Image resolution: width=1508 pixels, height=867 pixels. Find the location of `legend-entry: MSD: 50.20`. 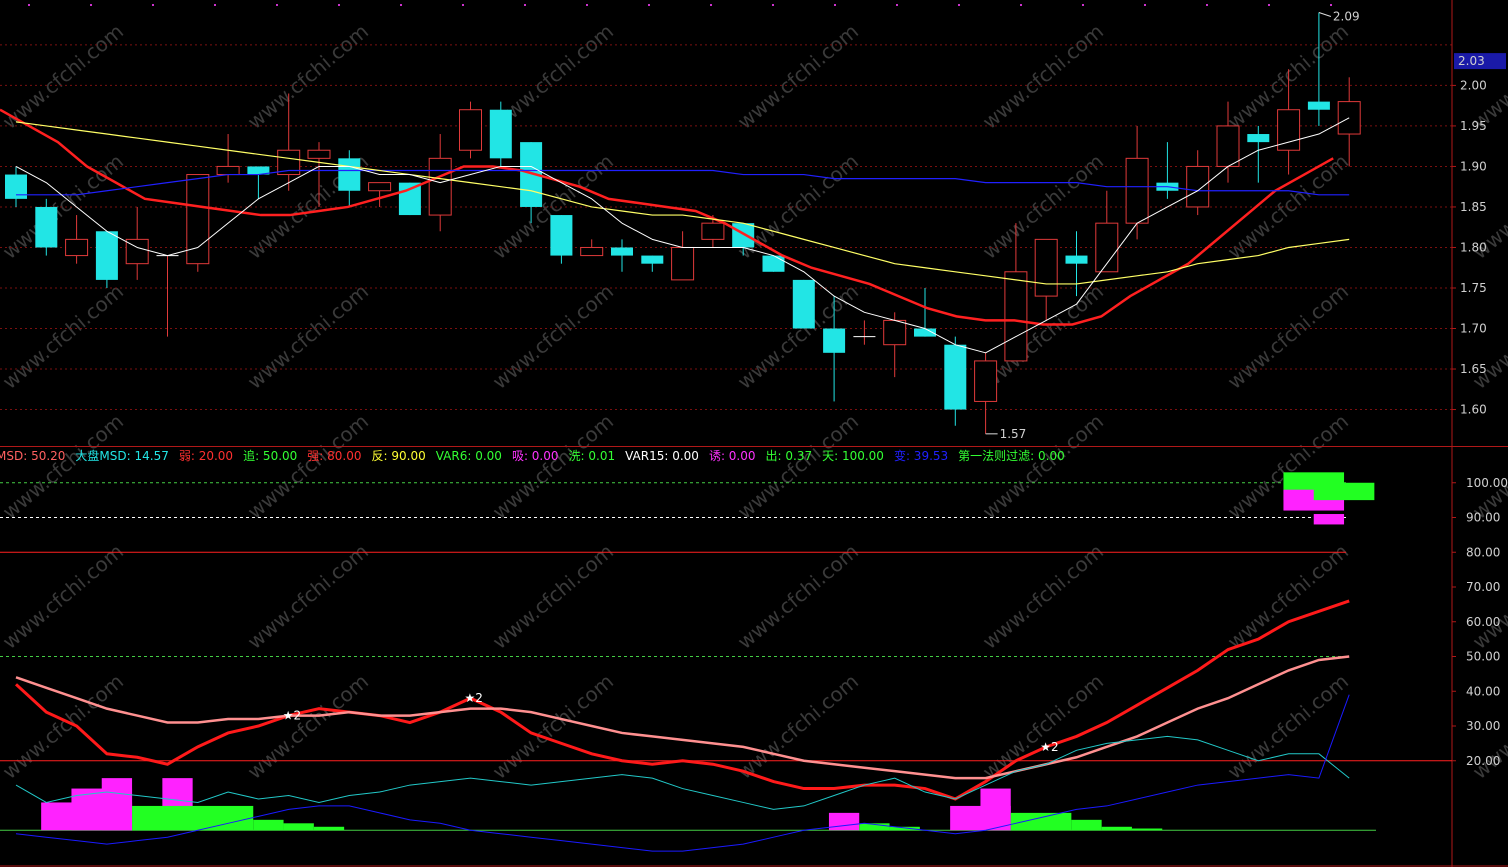

legend-entry: MSD: 50.20 is located at coordinates (32, 456).